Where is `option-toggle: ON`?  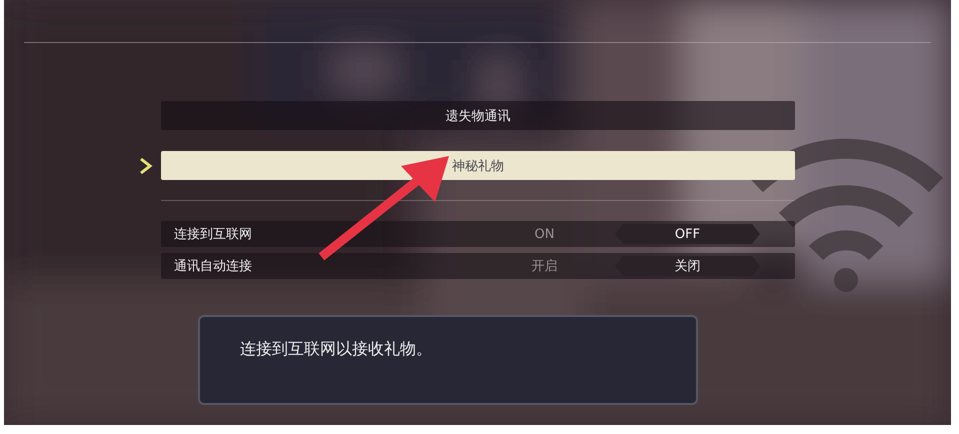
option-toggle: ON is located at coordinates (544, 234).